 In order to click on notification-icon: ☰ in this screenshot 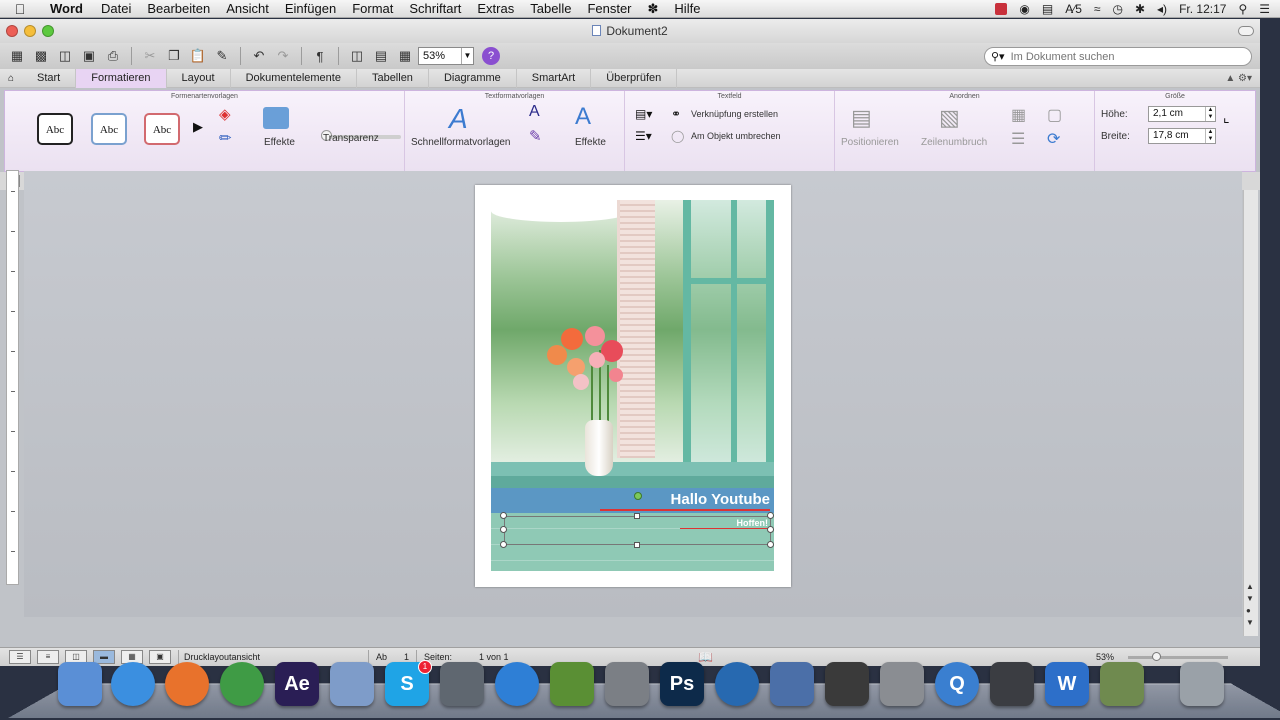, I will do `click(1264, 9)`.